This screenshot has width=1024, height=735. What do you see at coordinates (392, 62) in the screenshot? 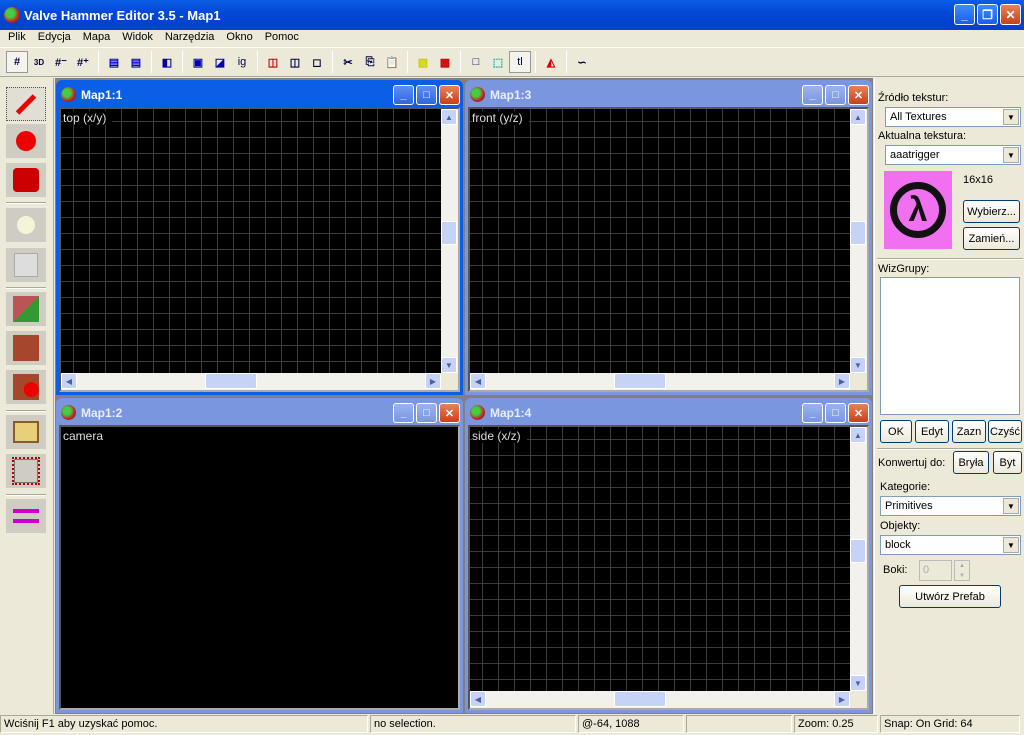
I see `paste-icon: 📋` at bounding box center [392, 62].